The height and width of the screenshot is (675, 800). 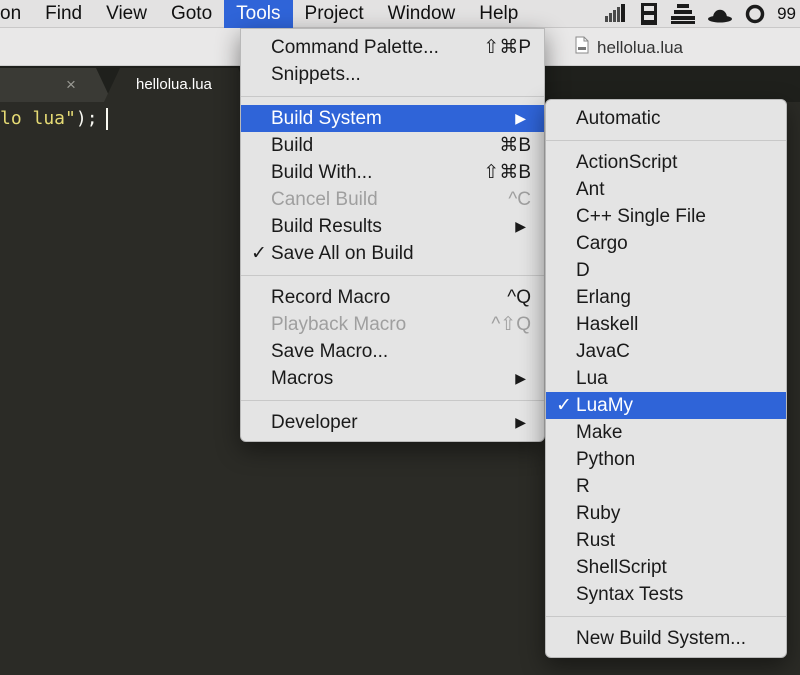 I want to click on build-system-item-rust: Rust, so click(x=666, y=540).